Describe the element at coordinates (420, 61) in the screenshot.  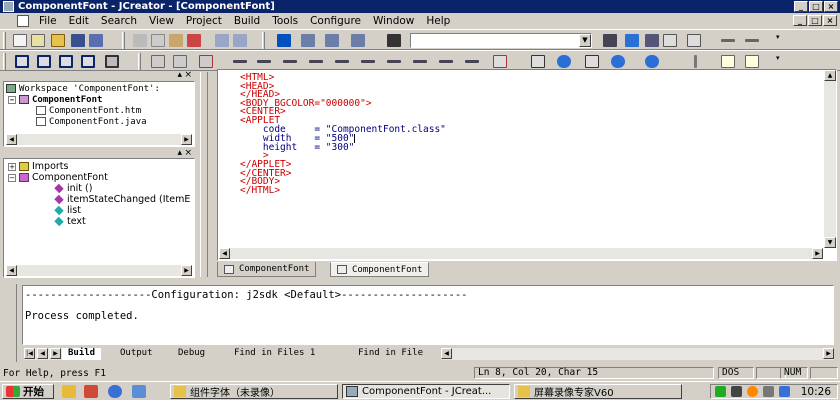
I see `edit-tool-7-icon` at that location.